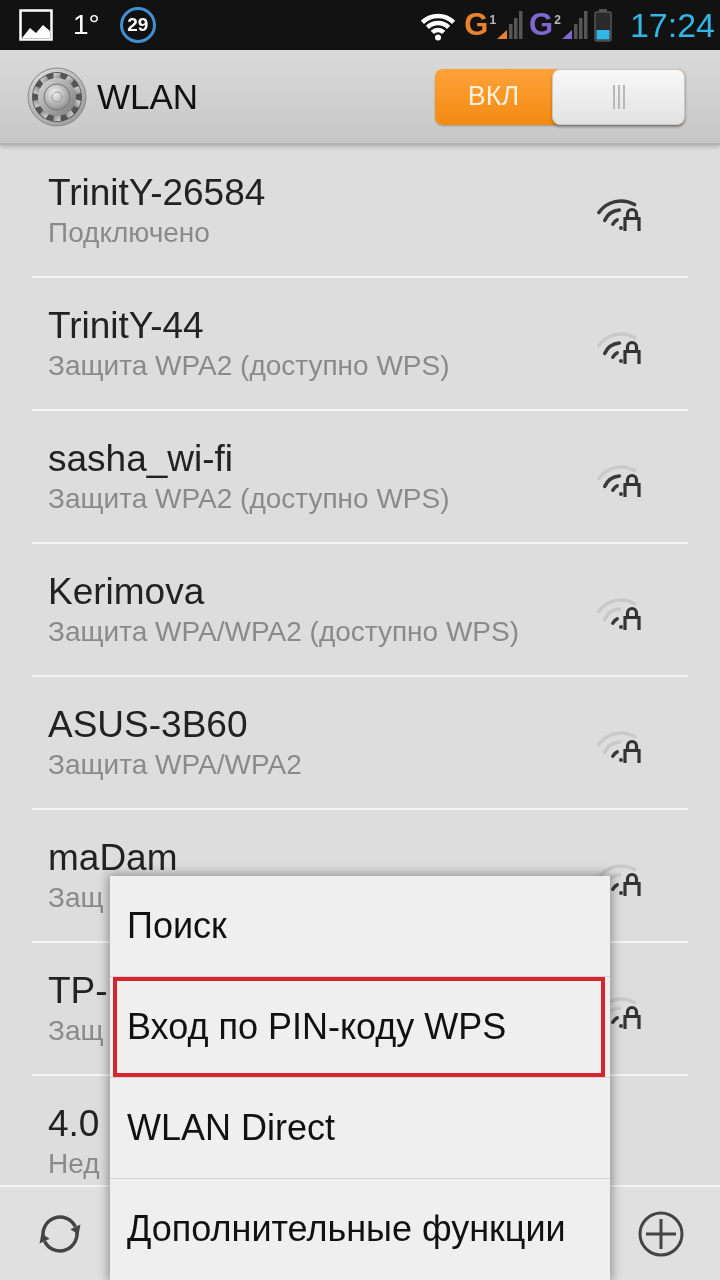  I want to click on sim-slot-text: 1, so click(493, 20).